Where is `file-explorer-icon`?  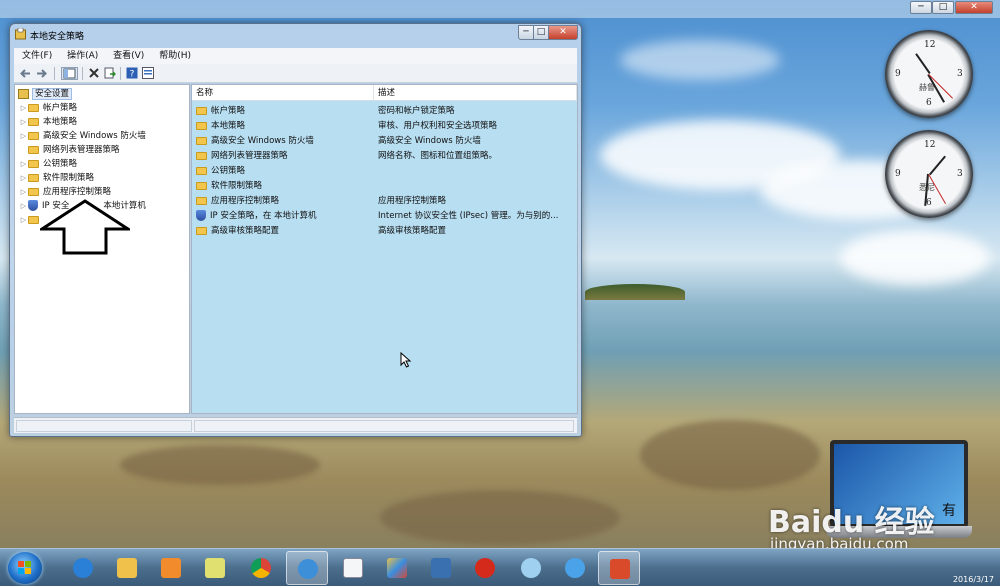
file-explorer-icon is located at coordinates (127, 568).